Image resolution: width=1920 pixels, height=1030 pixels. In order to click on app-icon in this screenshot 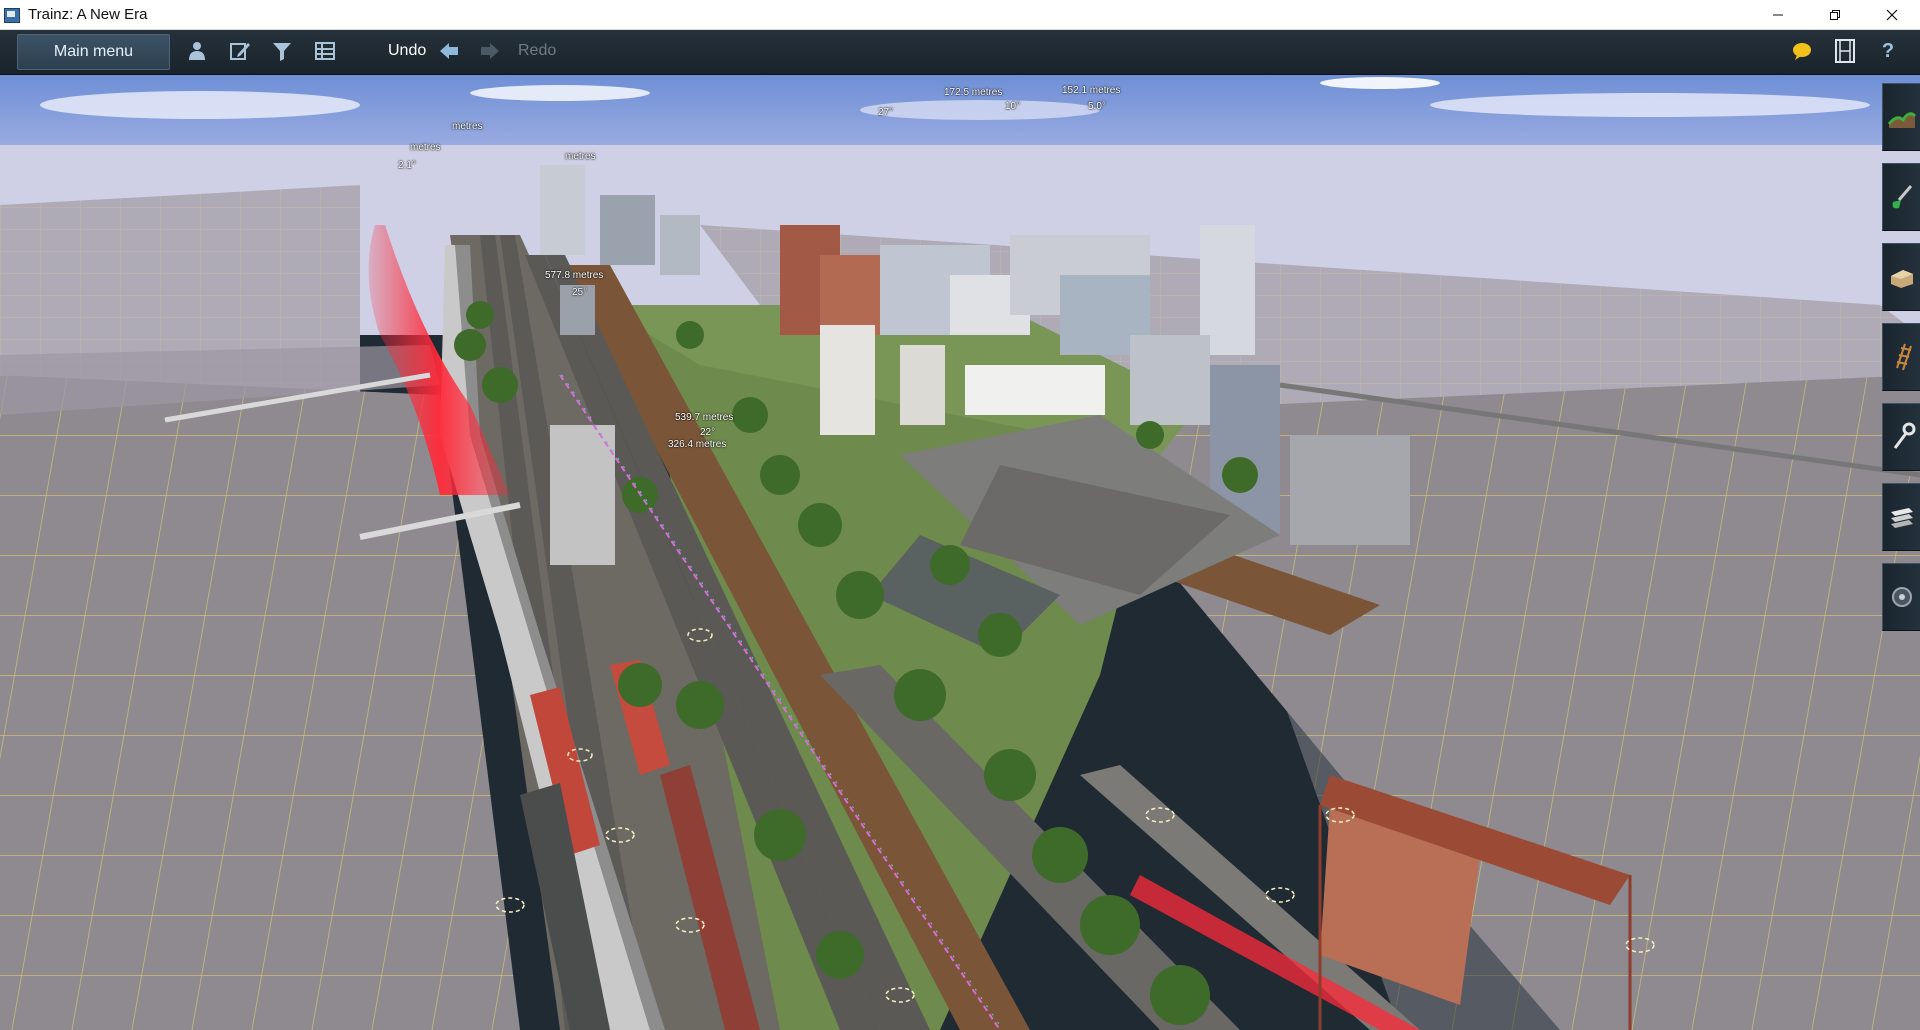, I will do `click(12, 15)`.